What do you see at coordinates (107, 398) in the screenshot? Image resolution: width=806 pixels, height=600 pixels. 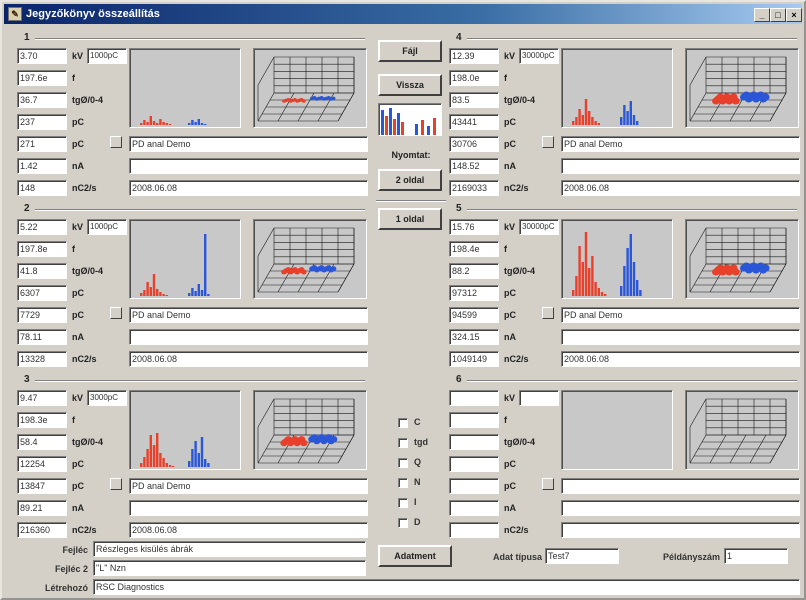 I see `scale-field: 3000pC` at bounding box center [107, 398].